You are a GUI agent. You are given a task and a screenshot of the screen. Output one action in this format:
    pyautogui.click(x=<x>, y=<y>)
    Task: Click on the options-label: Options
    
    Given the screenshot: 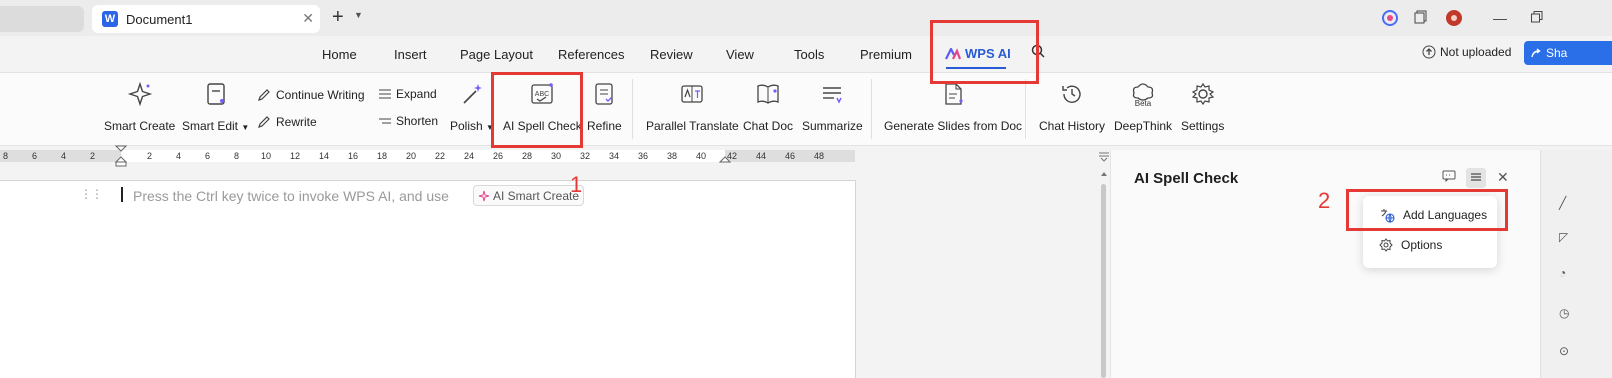 What is the action you would take?
    pyautogui.click(x=1422, y=245)
    